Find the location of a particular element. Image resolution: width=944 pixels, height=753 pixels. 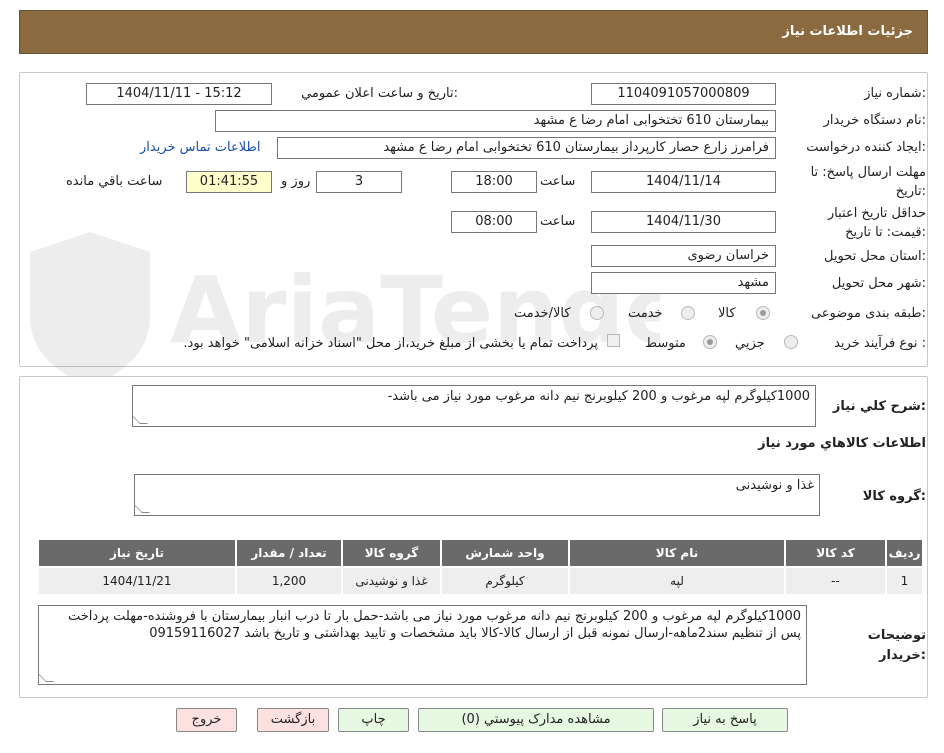

requester-label: ايجاد کننده درخواست: is located at coordinates (866, 147).